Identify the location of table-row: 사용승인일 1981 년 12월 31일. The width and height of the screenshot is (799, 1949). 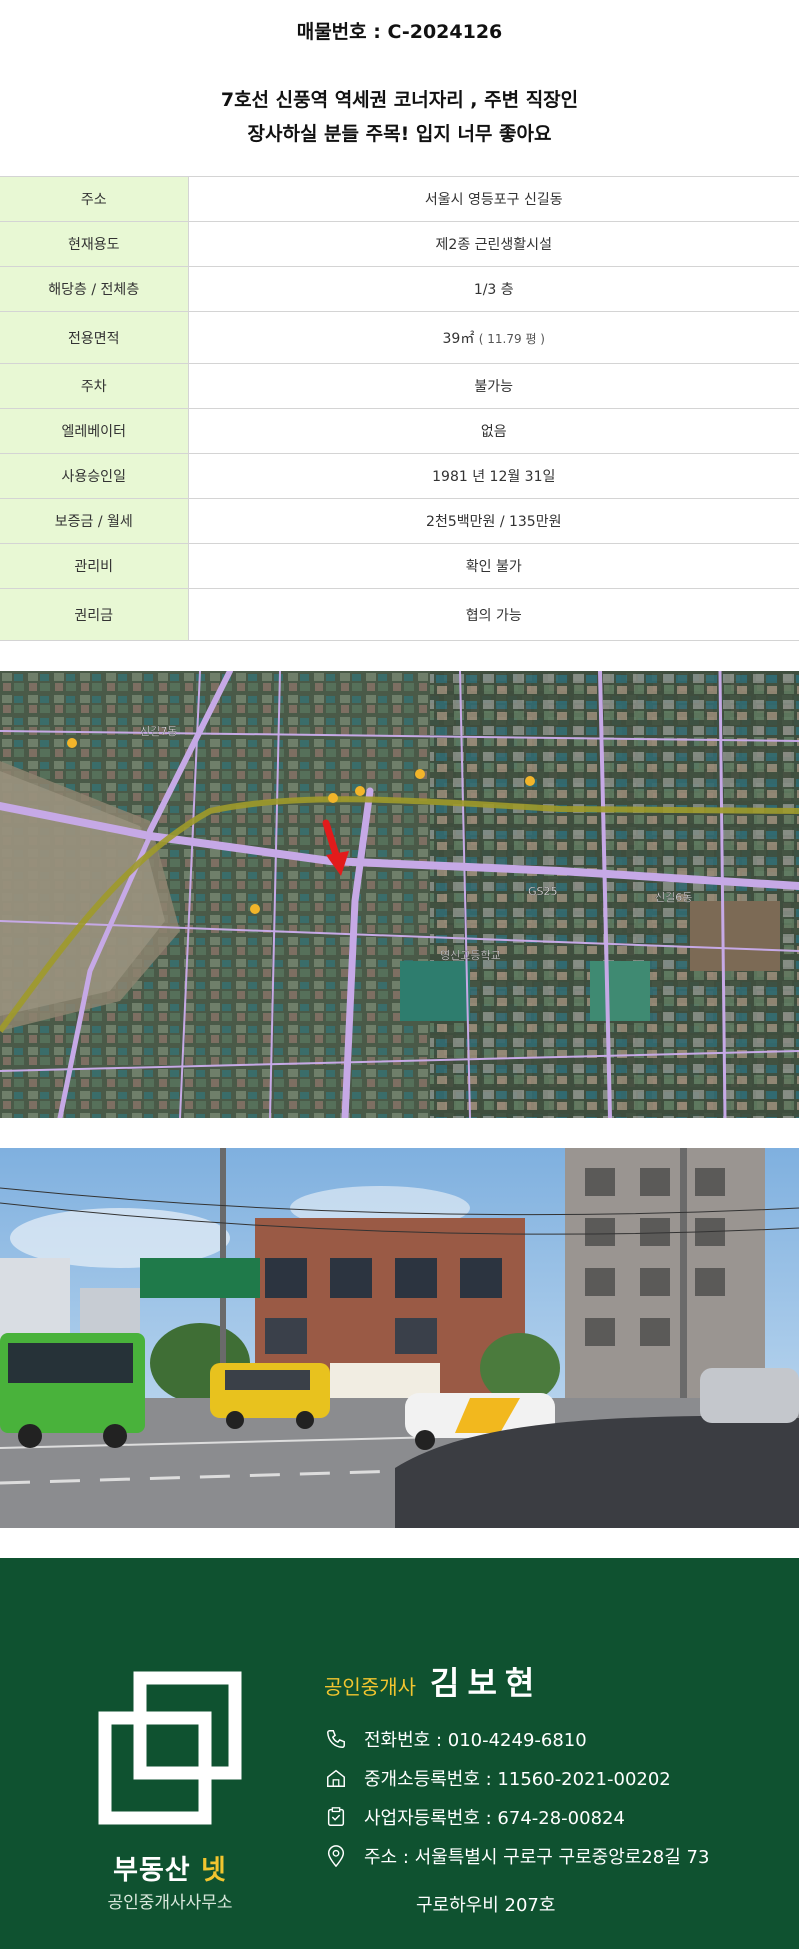
(399, 476).